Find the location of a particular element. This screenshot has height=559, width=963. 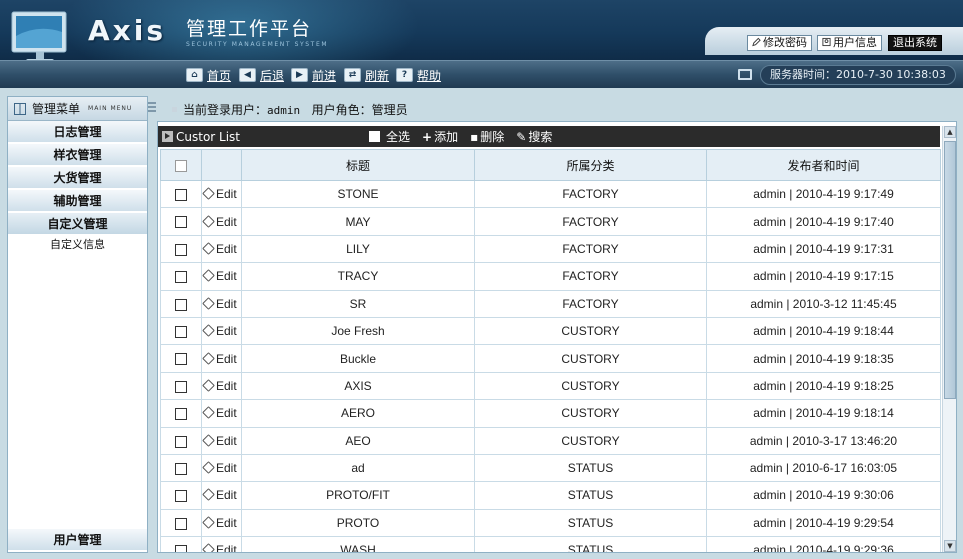

scroll-thumb is located at coordinates (950, 270).